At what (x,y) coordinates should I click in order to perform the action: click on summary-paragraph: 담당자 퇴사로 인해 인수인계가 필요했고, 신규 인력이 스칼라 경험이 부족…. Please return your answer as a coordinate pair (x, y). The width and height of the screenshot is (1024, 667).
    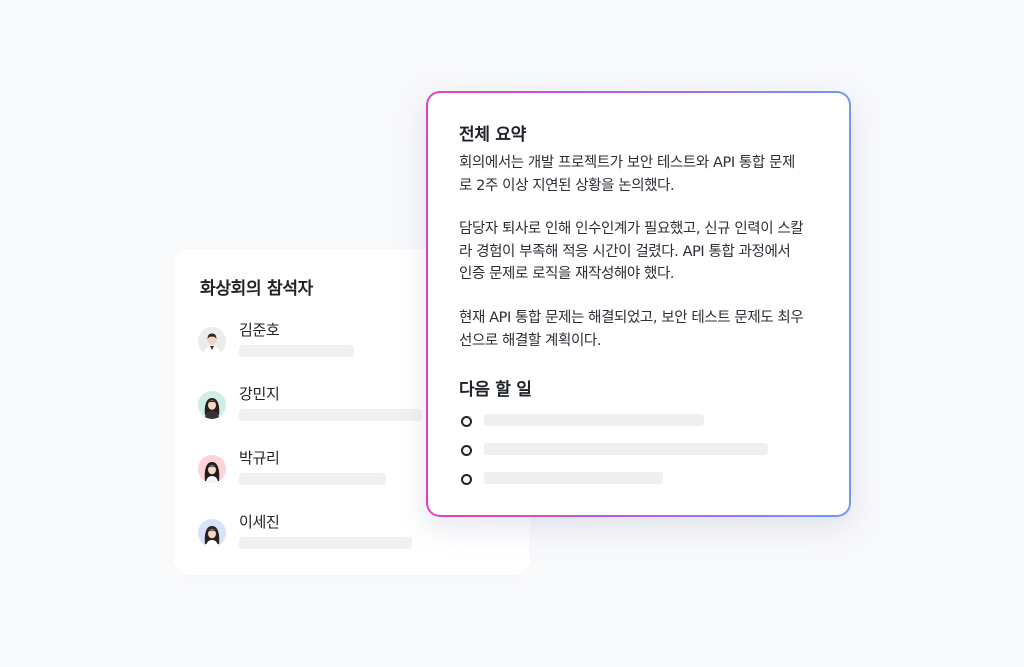
    Looking at the image, I should click on (631, 251).